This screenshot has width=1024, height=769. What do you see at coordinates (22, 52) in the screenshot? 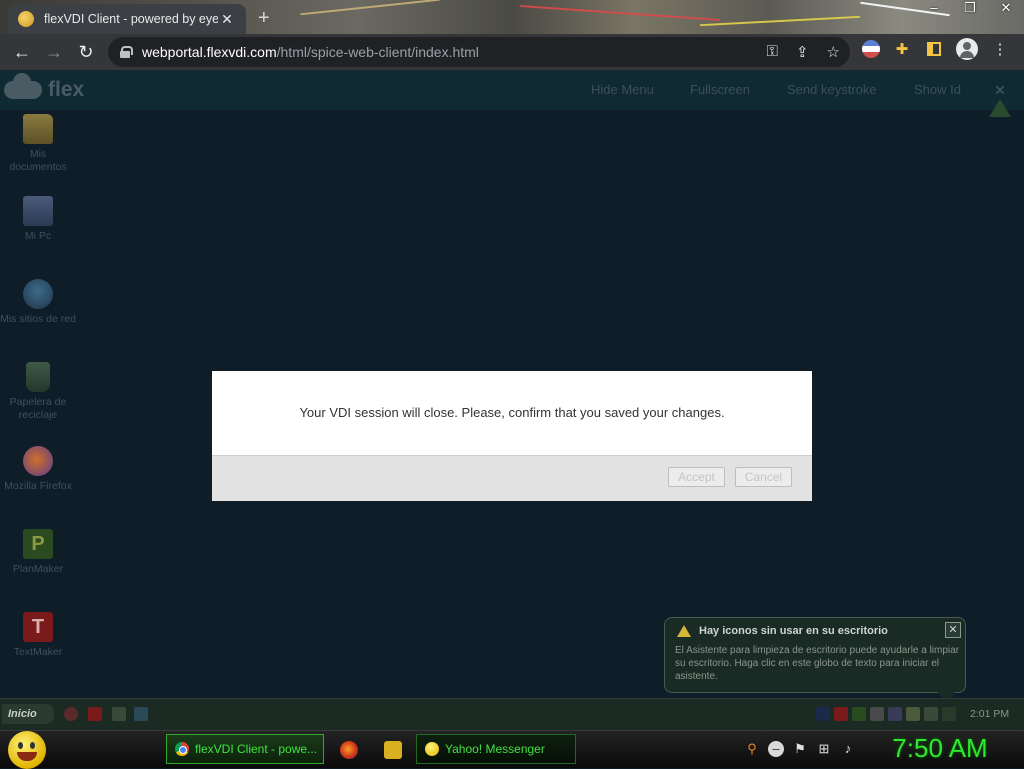
I see `back-button: ←` at bounding box center [22, 52].